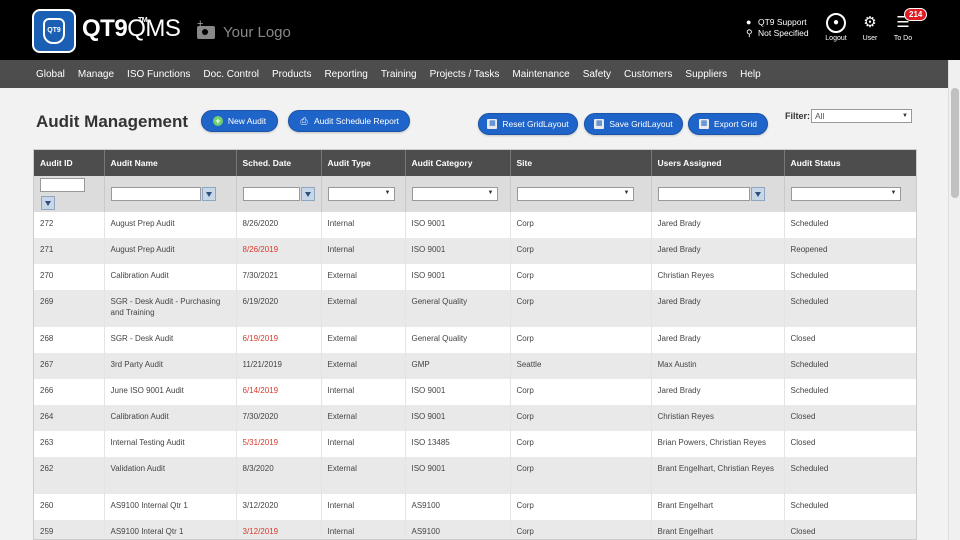  I want to click on nav-training: Training, so click(399, 74).